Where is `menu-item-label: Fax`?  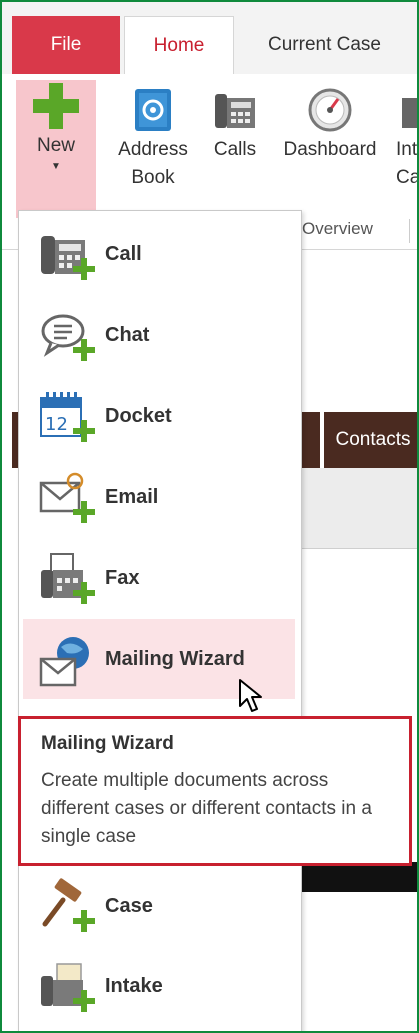
menu-item-label: Fax is located at coordinates (122, 577).